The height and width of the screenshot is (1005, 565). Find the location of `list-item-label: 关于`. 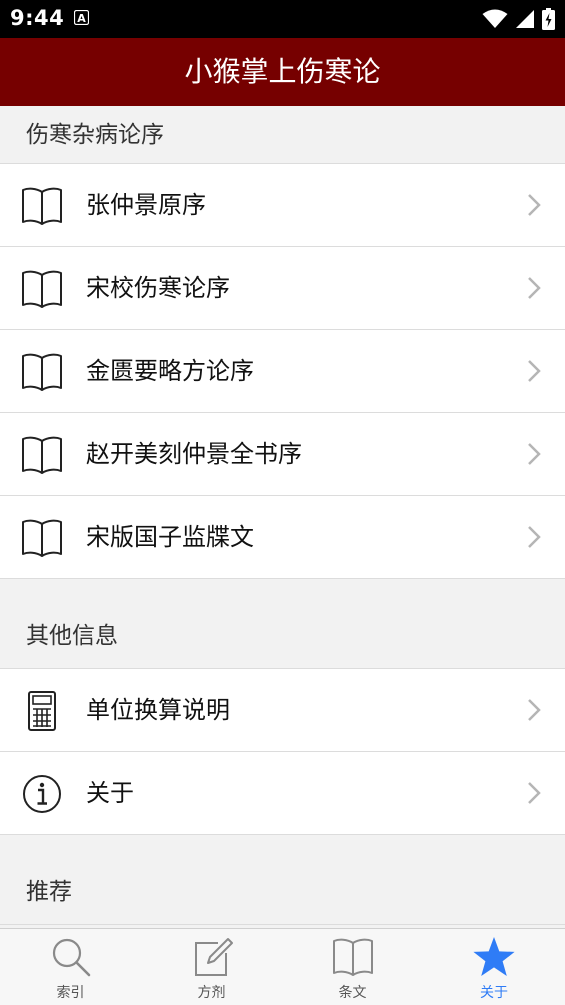

list-item-label: 关于 is located at coordinates (110, 793).